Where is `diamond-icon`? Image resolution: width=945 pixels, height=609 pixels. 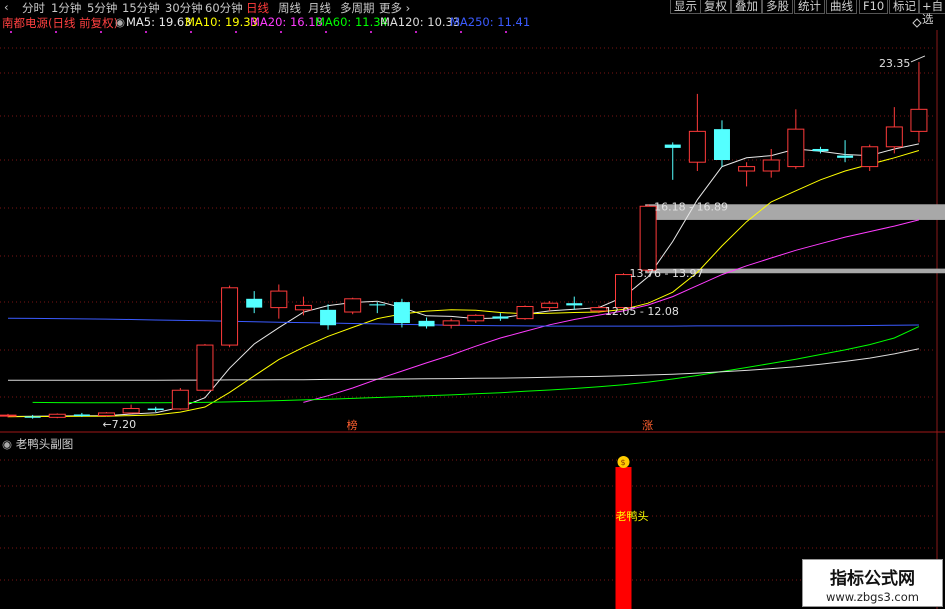
diamond-icon is located at coordinates (917, 23).